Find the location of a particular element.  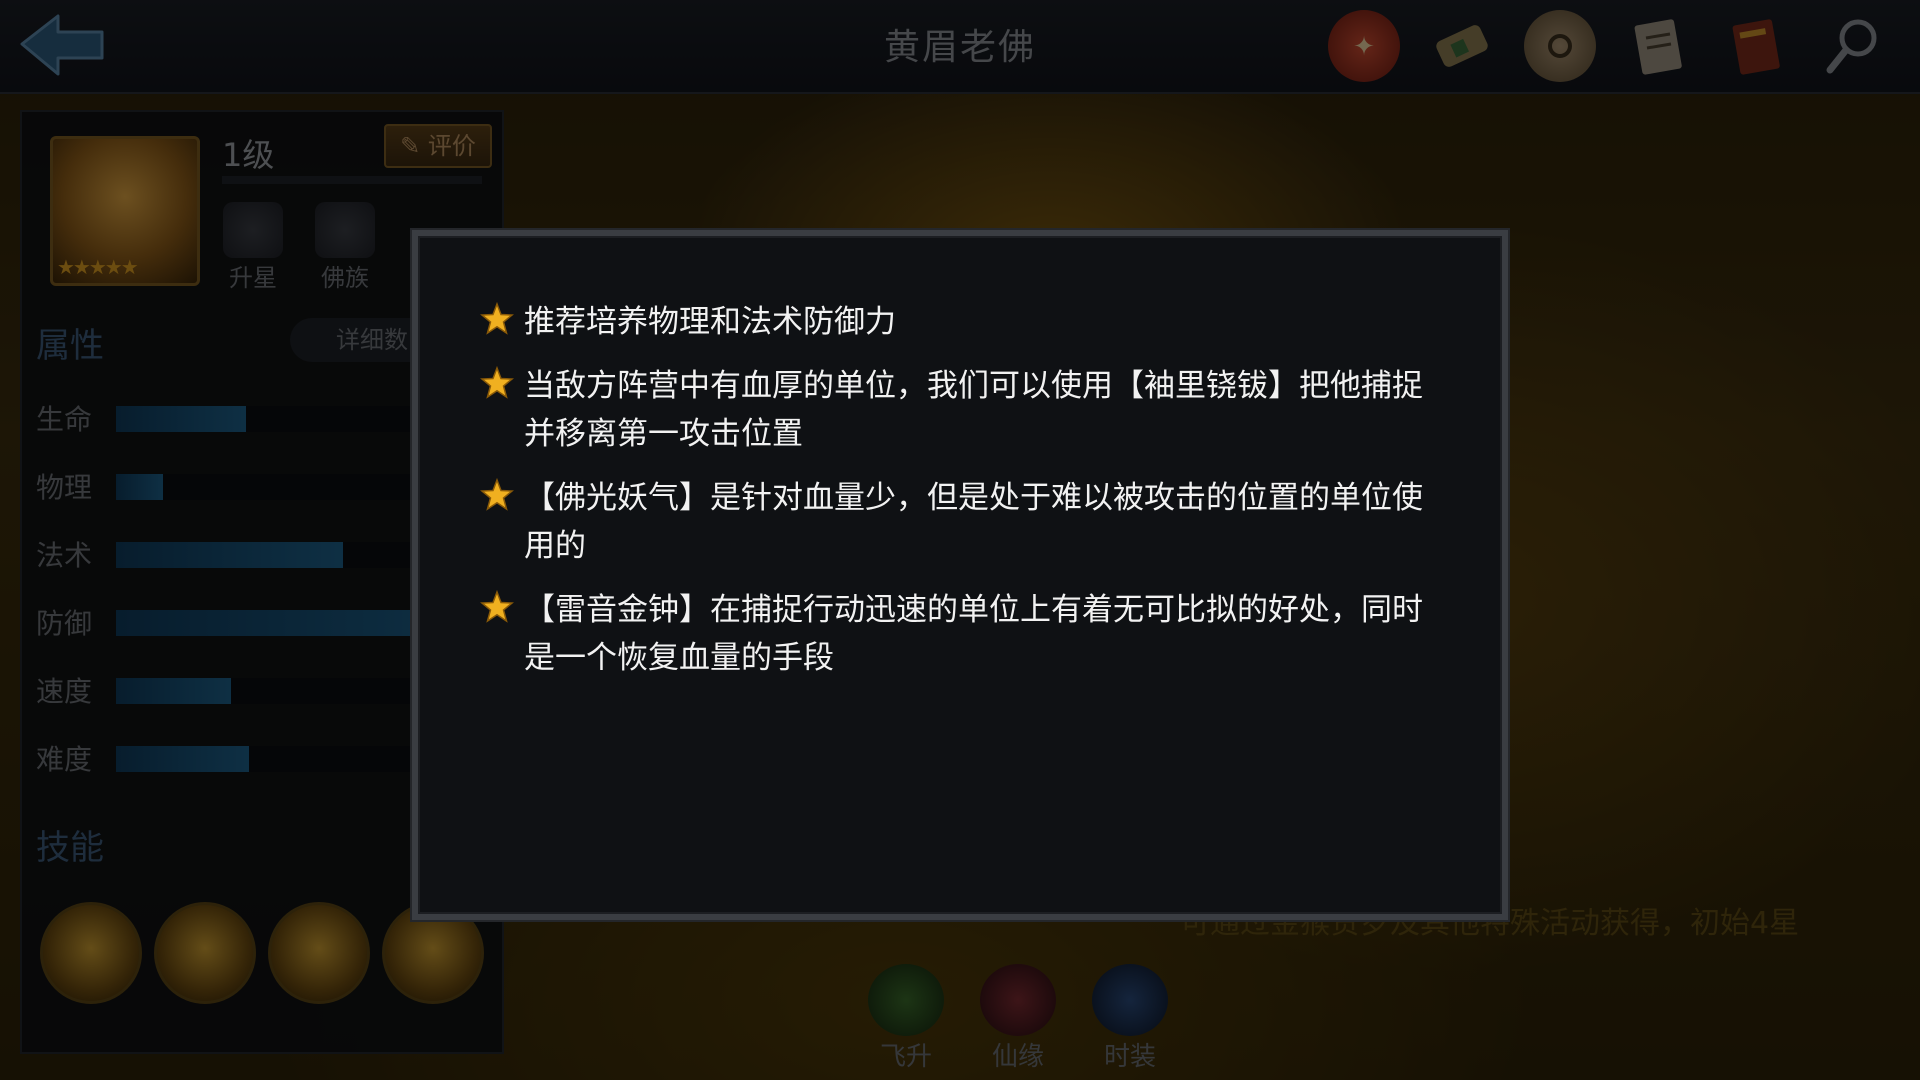

tip-text: 当敌方阵营中有血厚的单位，我们可以使用【袖里铙钹】把他捕捉并移离第一攻击位置 is located at coordinates (973, 410).